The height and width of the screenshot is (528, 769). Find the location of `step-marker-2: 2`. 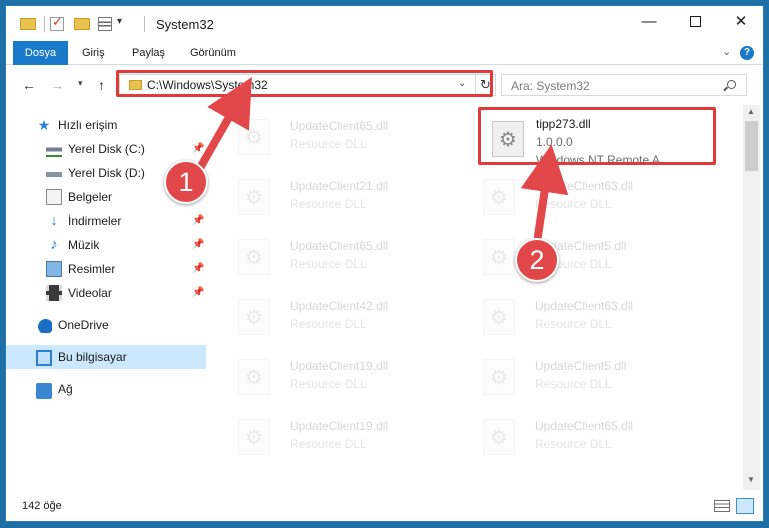

step-marker-2: 2 is located at coordinates (537, 260).